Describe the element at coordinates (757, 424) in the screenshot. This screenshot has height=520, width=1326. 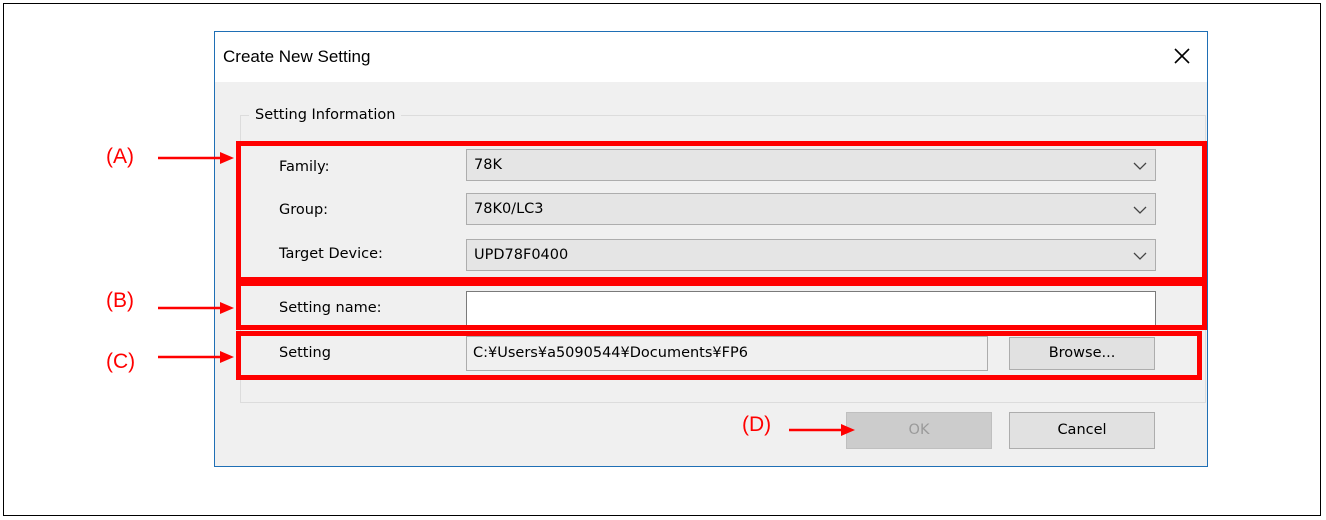
I see `callout-d-label: (D)` at that location.